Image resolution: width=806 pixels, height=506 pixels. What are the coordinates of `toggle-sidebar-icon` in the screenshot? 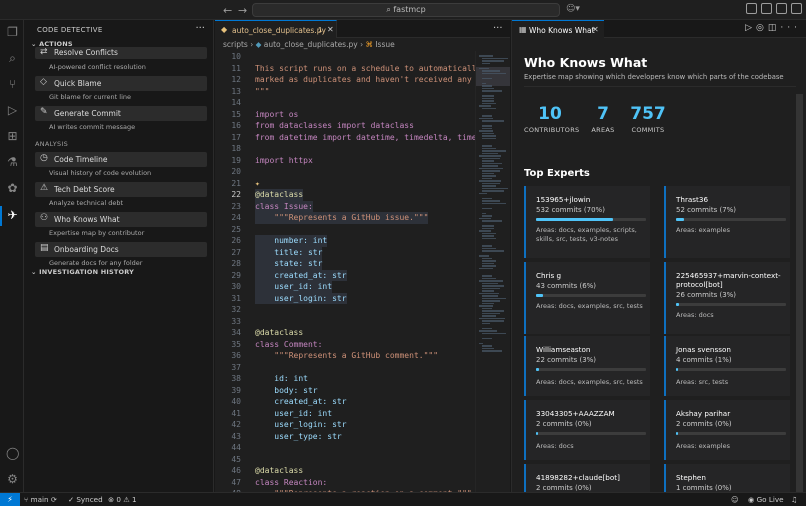 It's located at (766, 8).